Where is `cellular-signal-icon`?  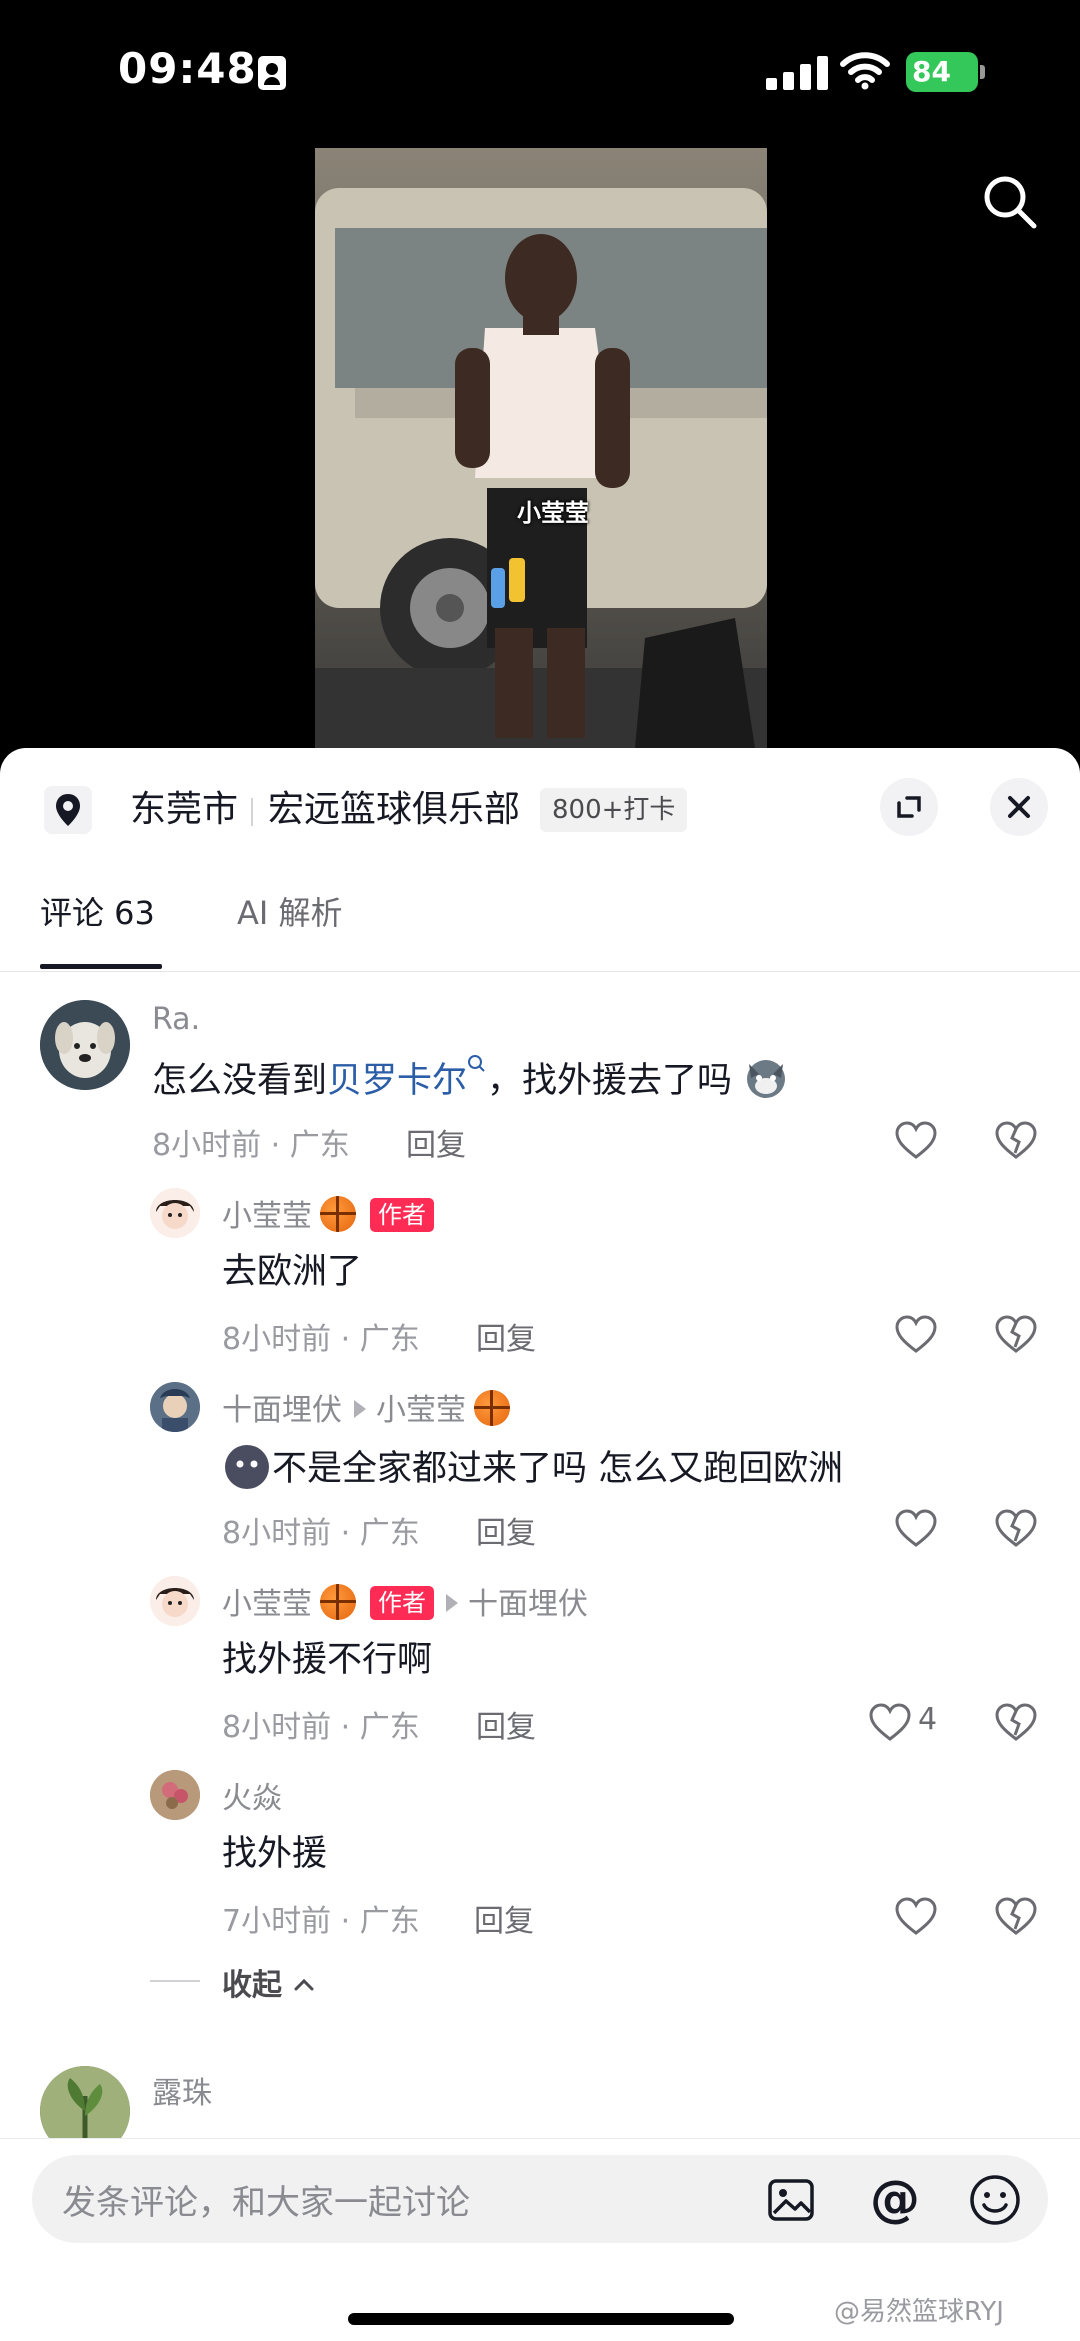 cellular-signal-icon is located at coordinates (797, 73).